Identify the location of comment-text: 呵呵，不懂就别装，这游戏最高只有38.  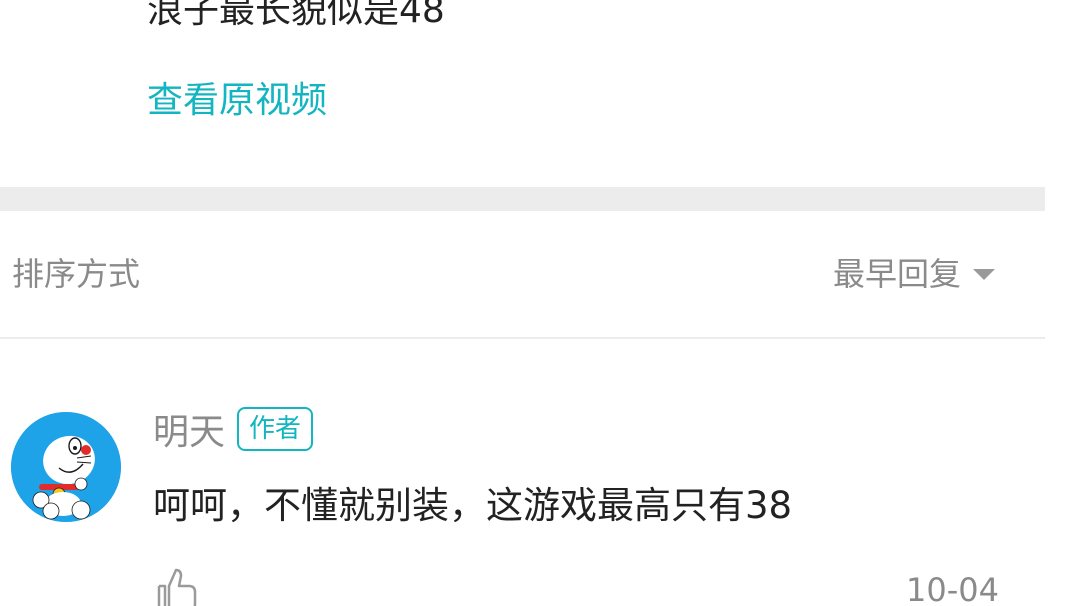
(473, 505).